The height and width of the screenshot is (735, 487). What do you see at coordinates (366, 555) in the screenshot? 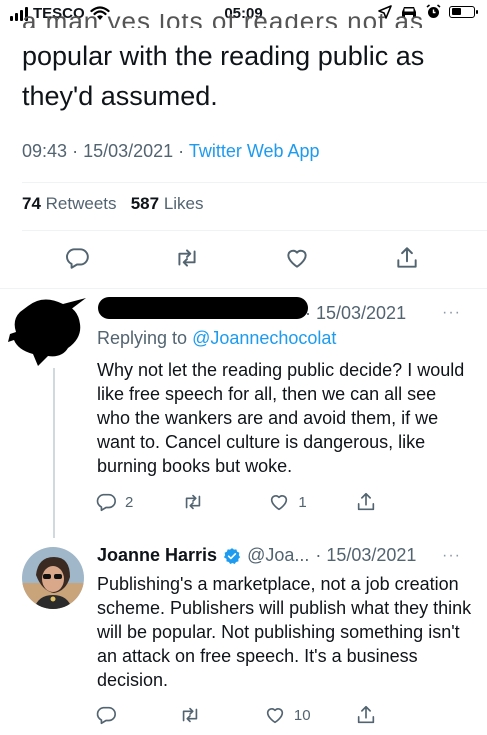
I see `reply2-date: · 15/03/2021` at bounding box center [366, 555].